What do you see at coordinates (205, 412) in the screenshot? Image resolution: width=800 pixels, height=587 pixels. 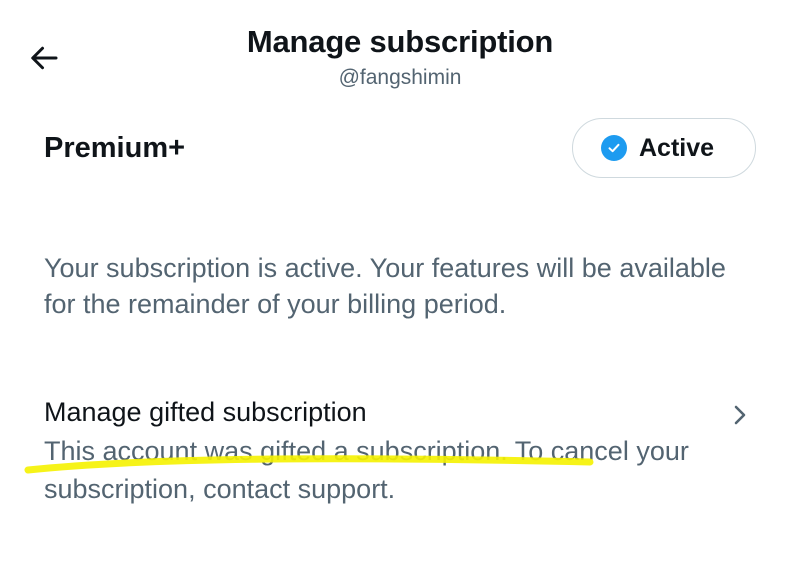 I see `gifted-subscription-title: Manage gifted subscription` at bounding box center [205, 412].